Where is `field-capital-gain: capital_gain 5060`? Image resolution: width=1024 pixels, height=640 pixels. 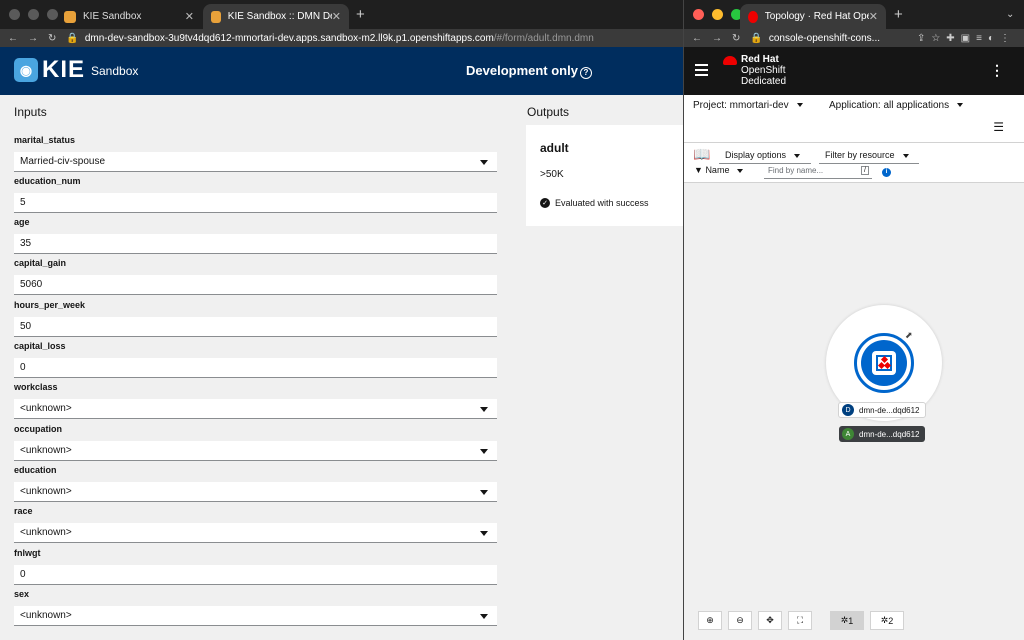
field-capital-gain: capital_gain 5060 is located at coordinates (255, 276).